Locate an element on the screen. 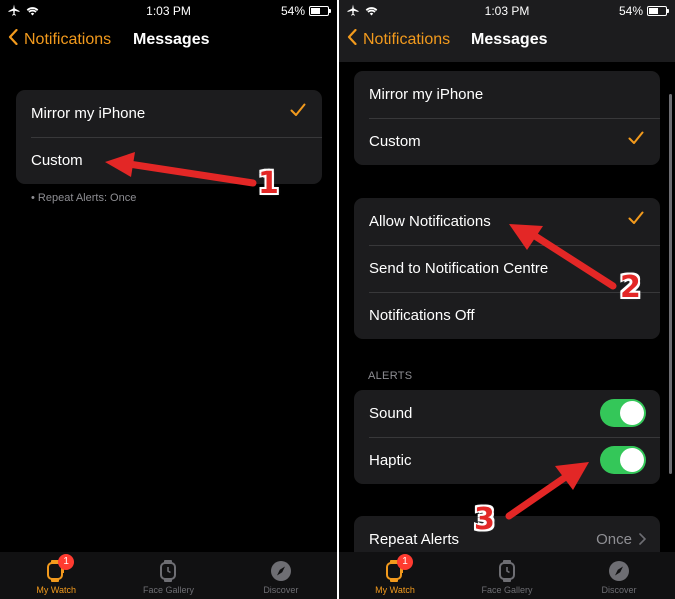 This screenshot has height=599, width=675. option-custom: Custom is located at coordinates (507, 141).